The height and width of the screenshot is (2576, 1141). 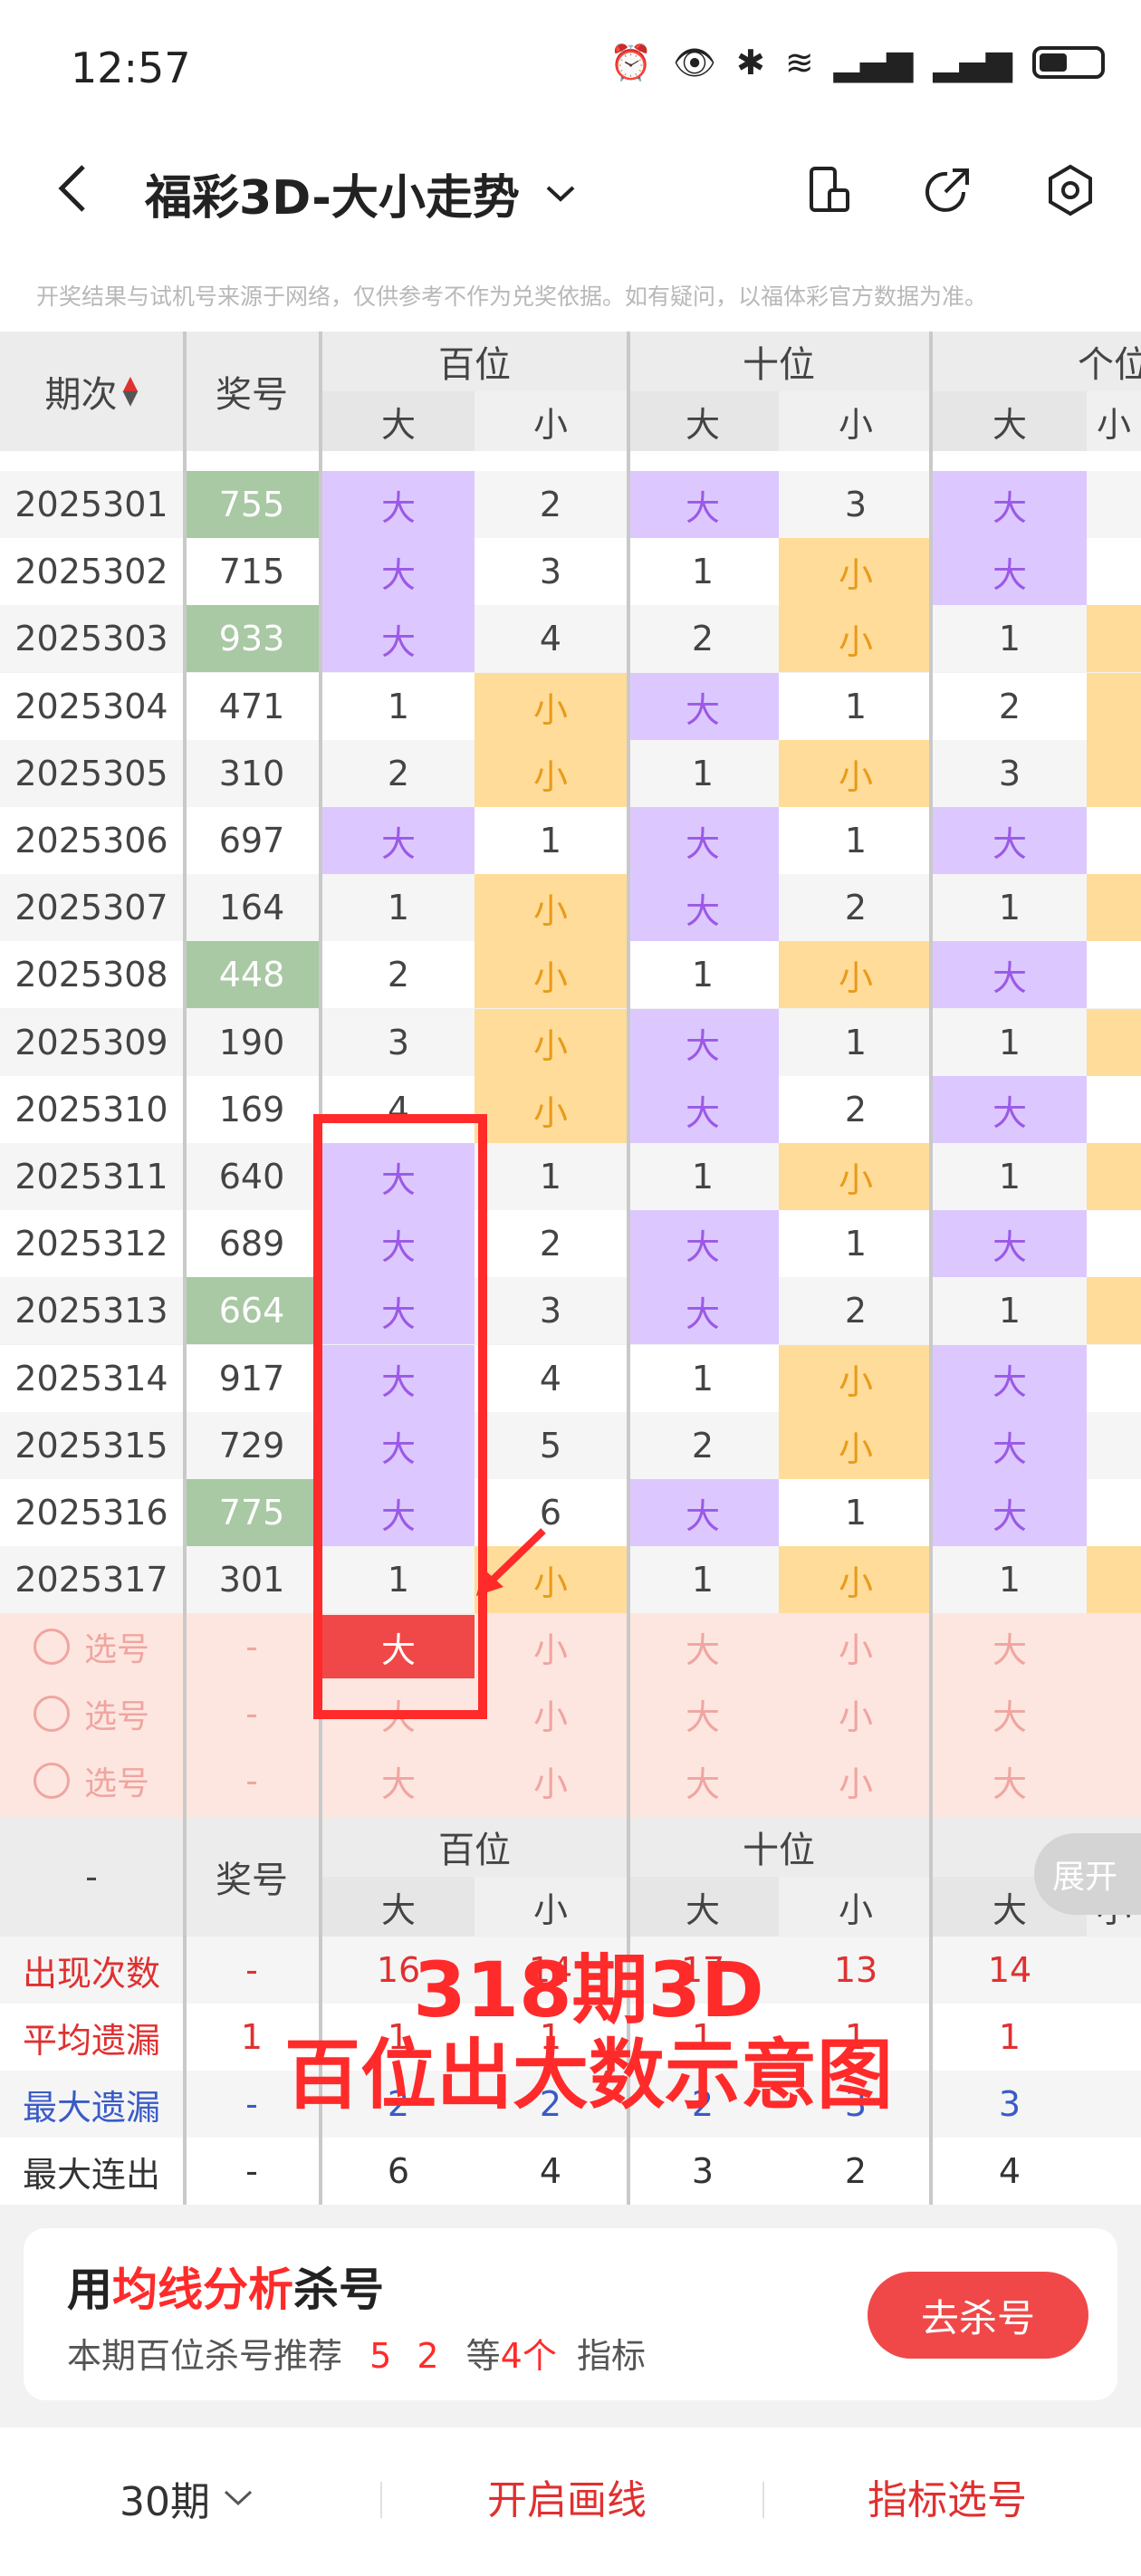 What do you see at coordinates (750, 62) in the screenshot?
I see `bluetooth-icon: ✱` at bounding box center [750, 62].